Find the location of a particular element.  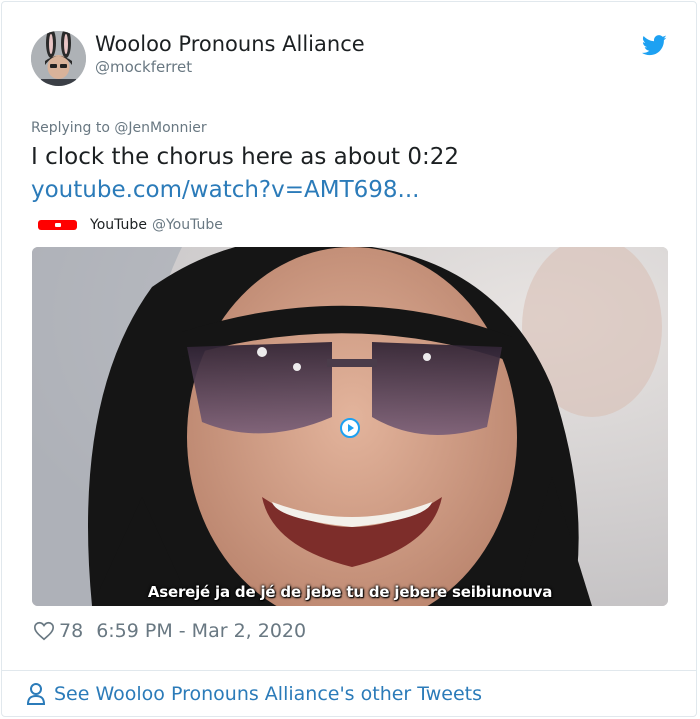

replying-to: Replying to @JenMonnier is located at coordinates (119, 128).